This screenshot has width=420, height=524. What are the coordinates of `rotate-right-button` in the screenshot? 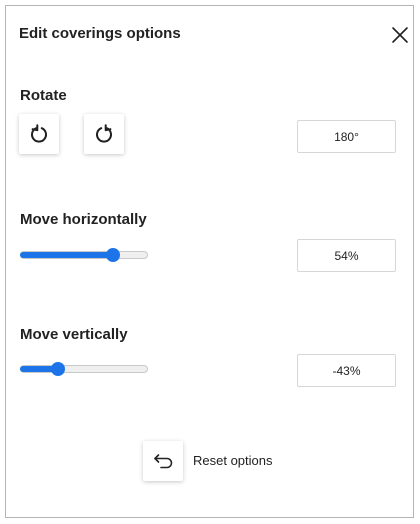 It's located at (104, 134).